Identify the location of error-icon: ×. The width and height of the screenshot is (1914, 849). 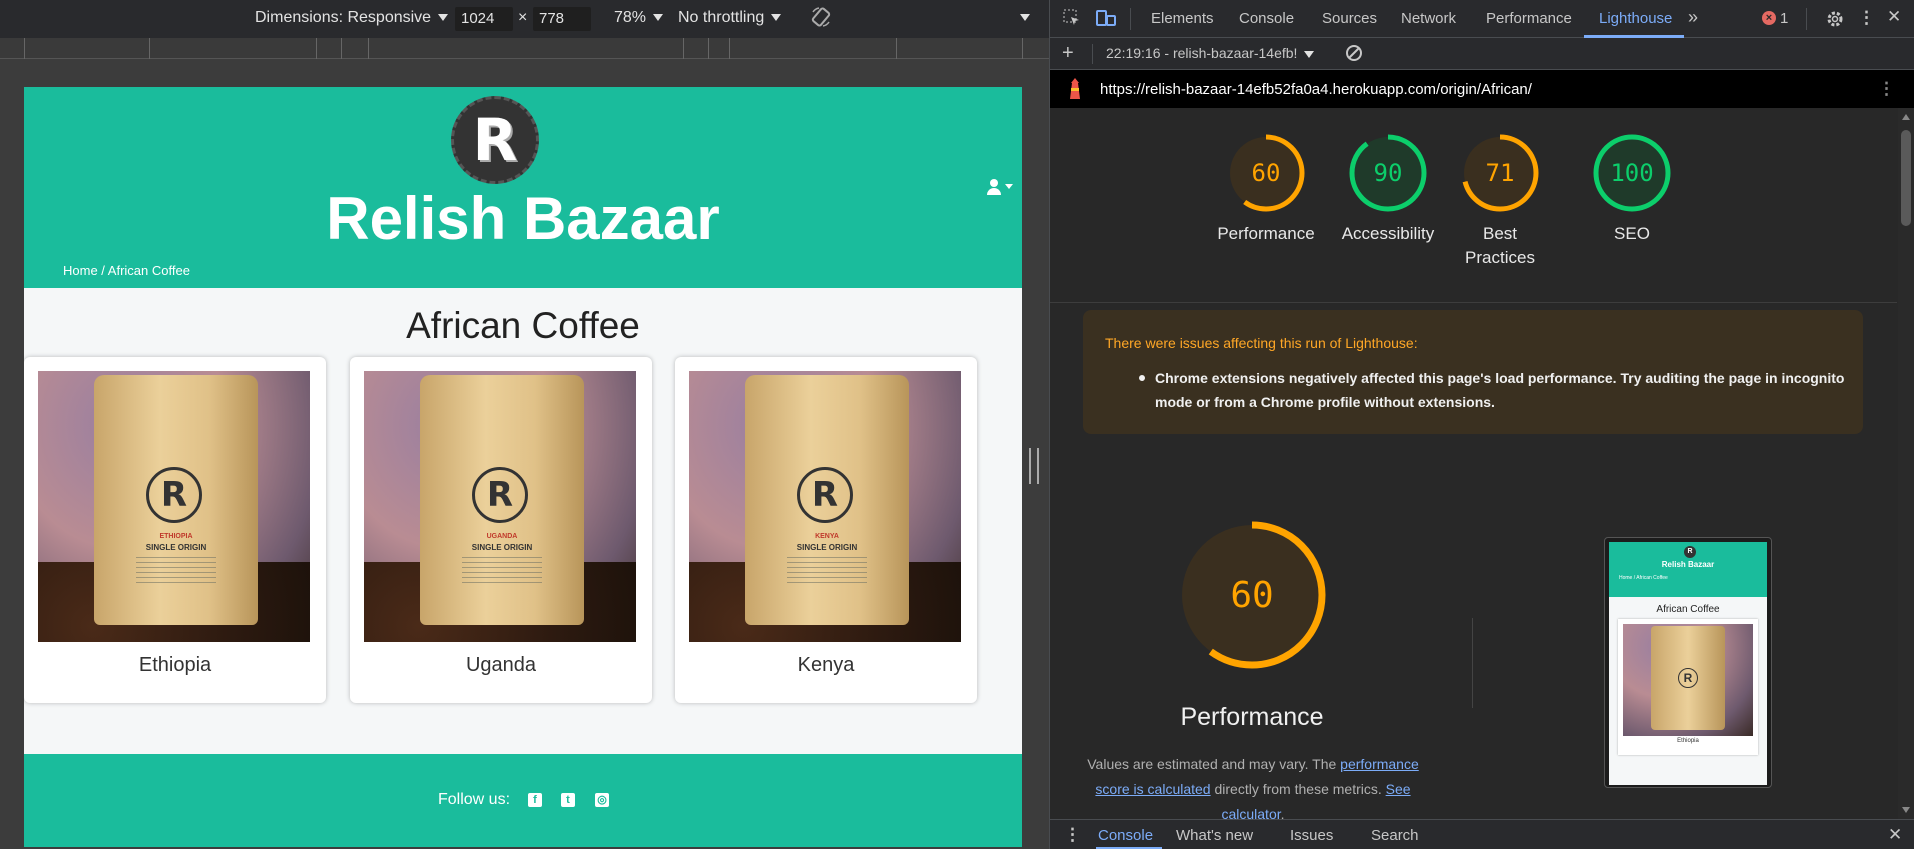
(1769, 18).